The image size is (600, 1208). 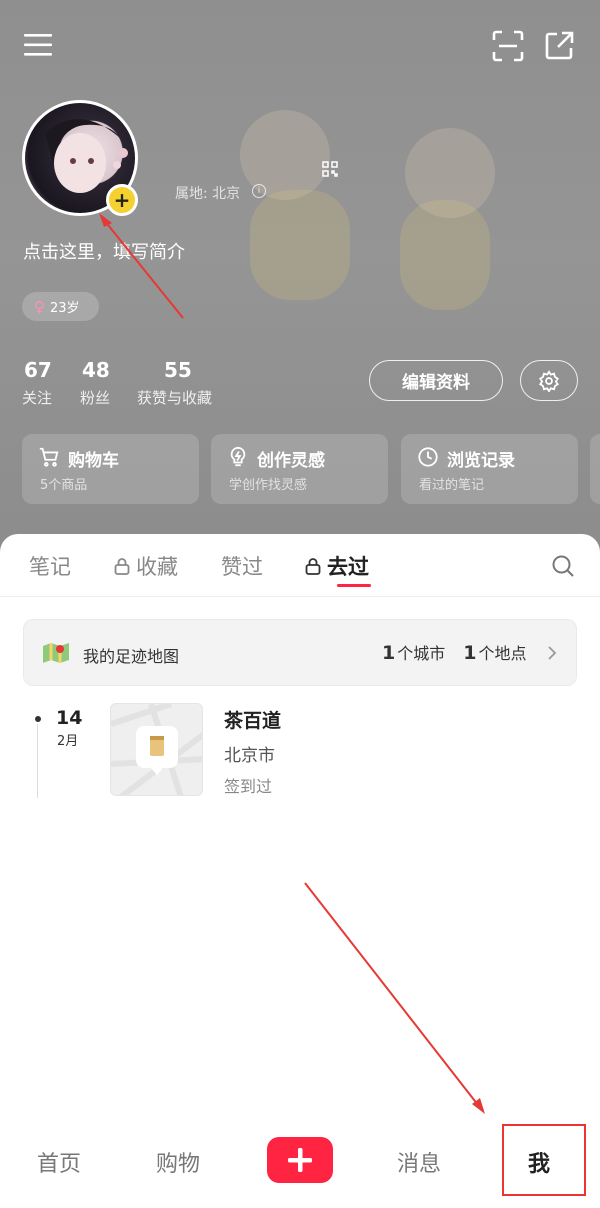 What do you see at coordinates (419, 1162) in the screenshot?
I see `nav-messages: 消息` at bounding box center [419, 1162].